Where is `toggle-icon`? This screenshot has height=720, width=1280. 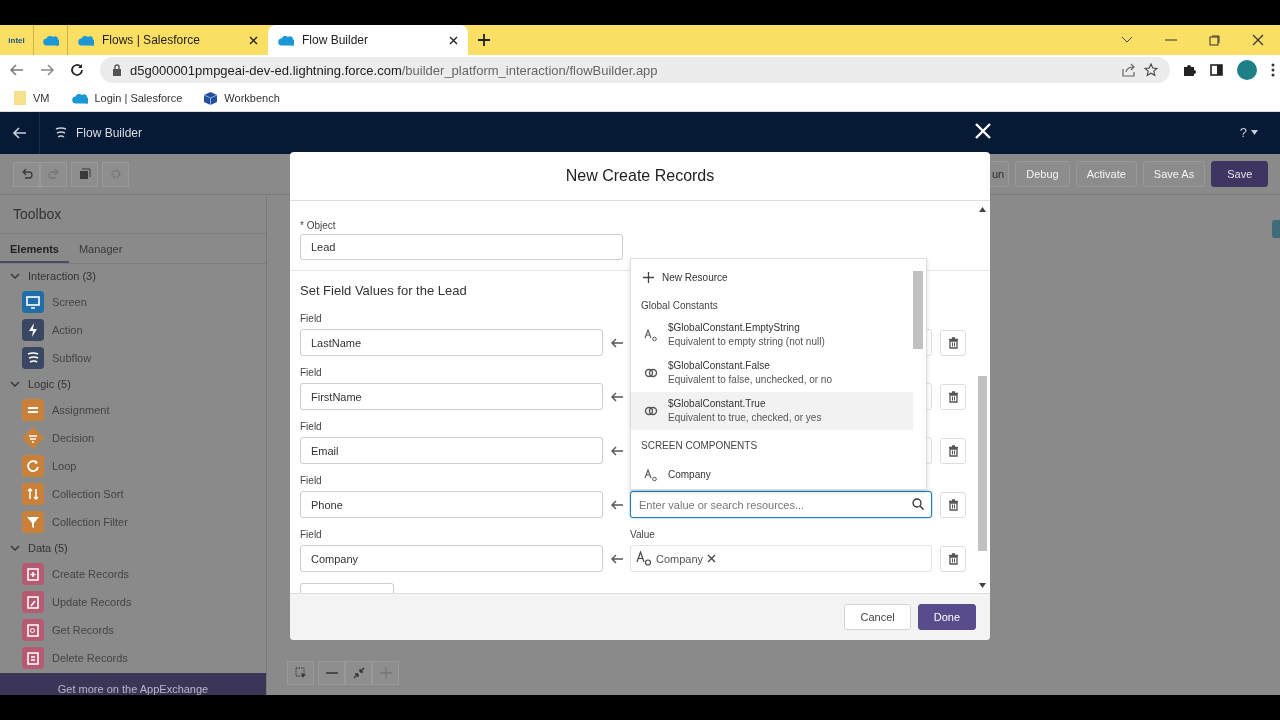 toggle-icon is located at coordinates (651, 411).